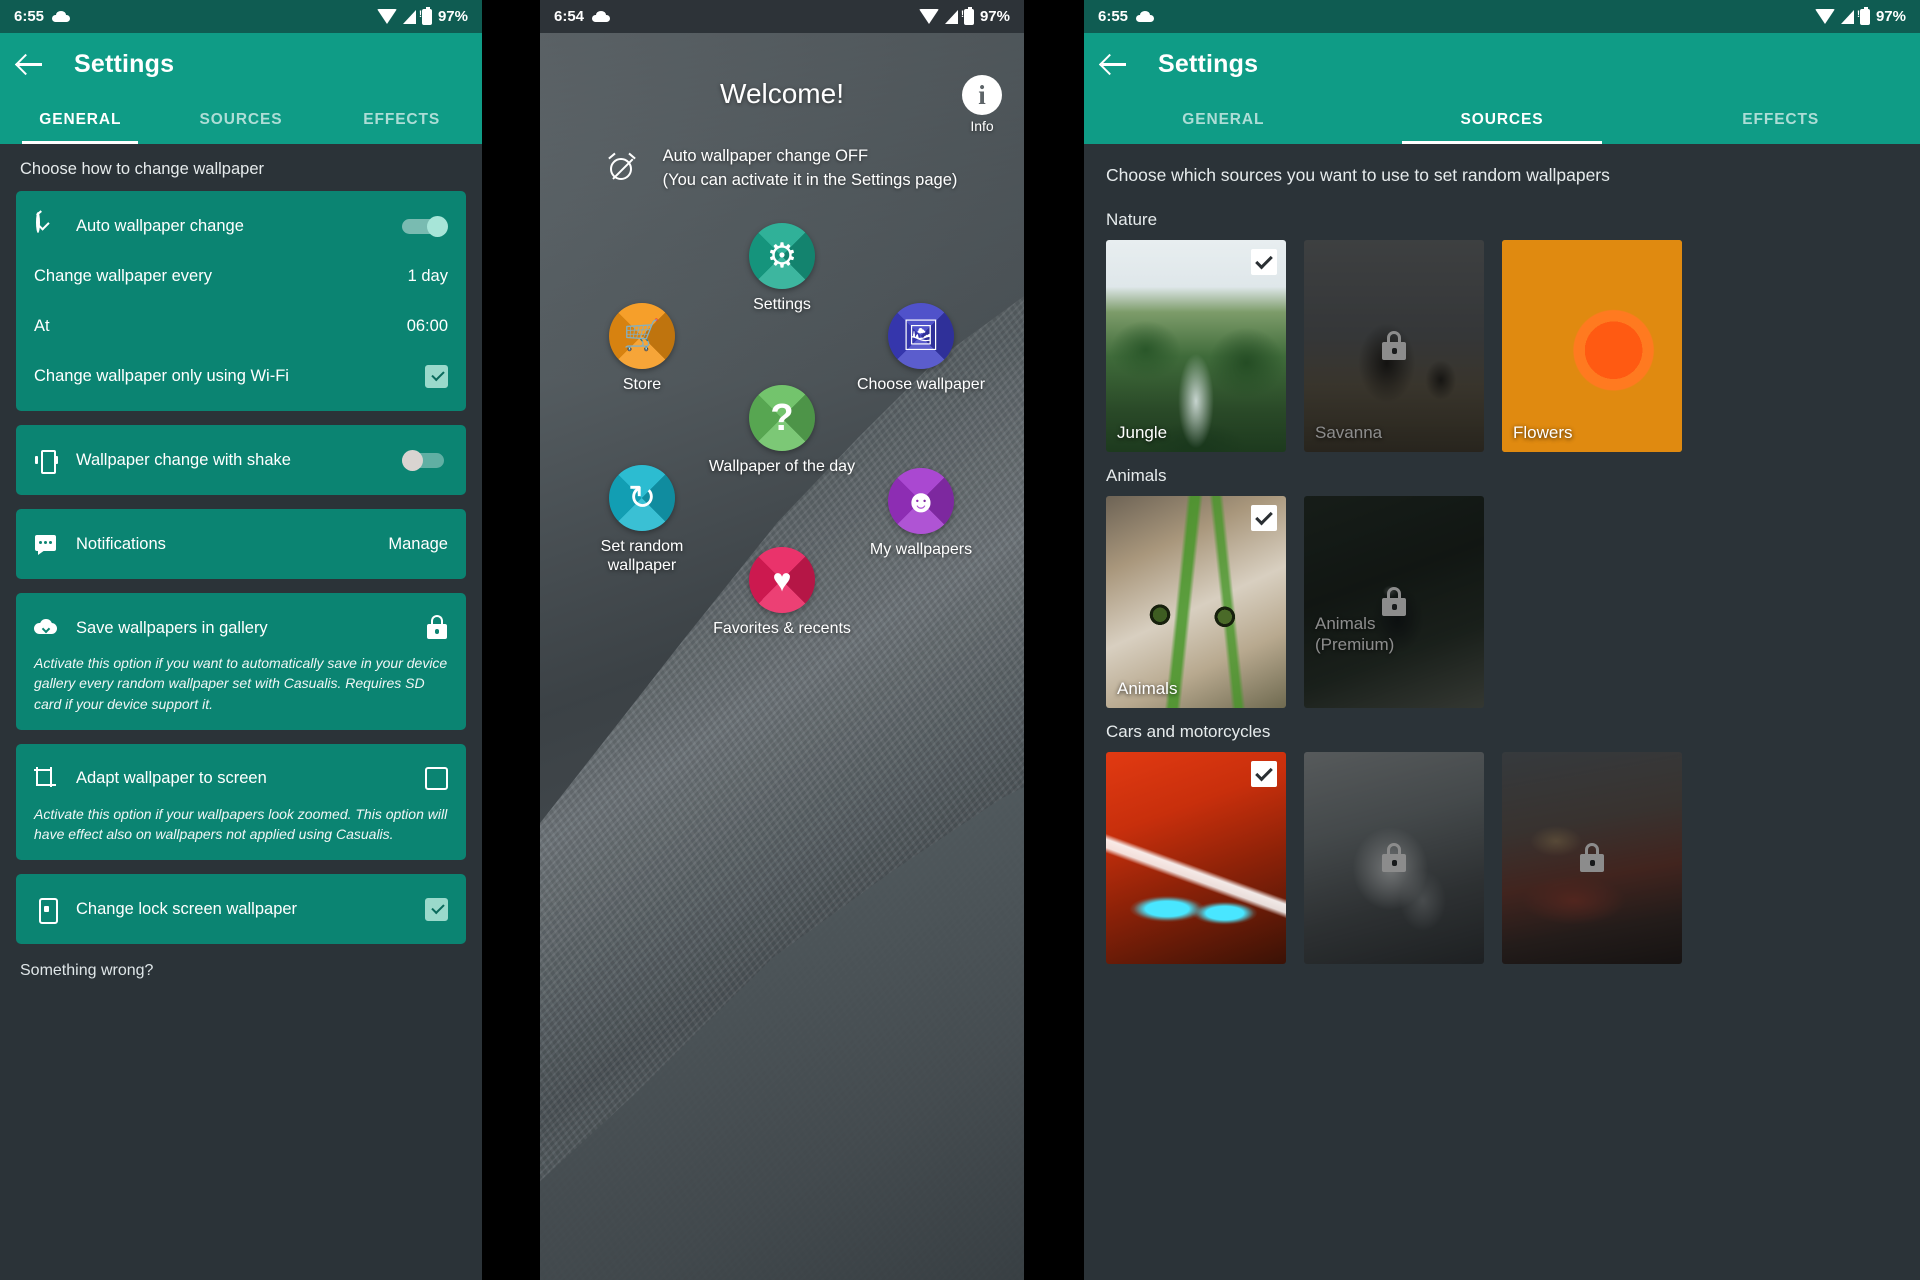 This screenshot has height=1280, width=1920. I want to click on face-icon: ☻, so click(921, 501).